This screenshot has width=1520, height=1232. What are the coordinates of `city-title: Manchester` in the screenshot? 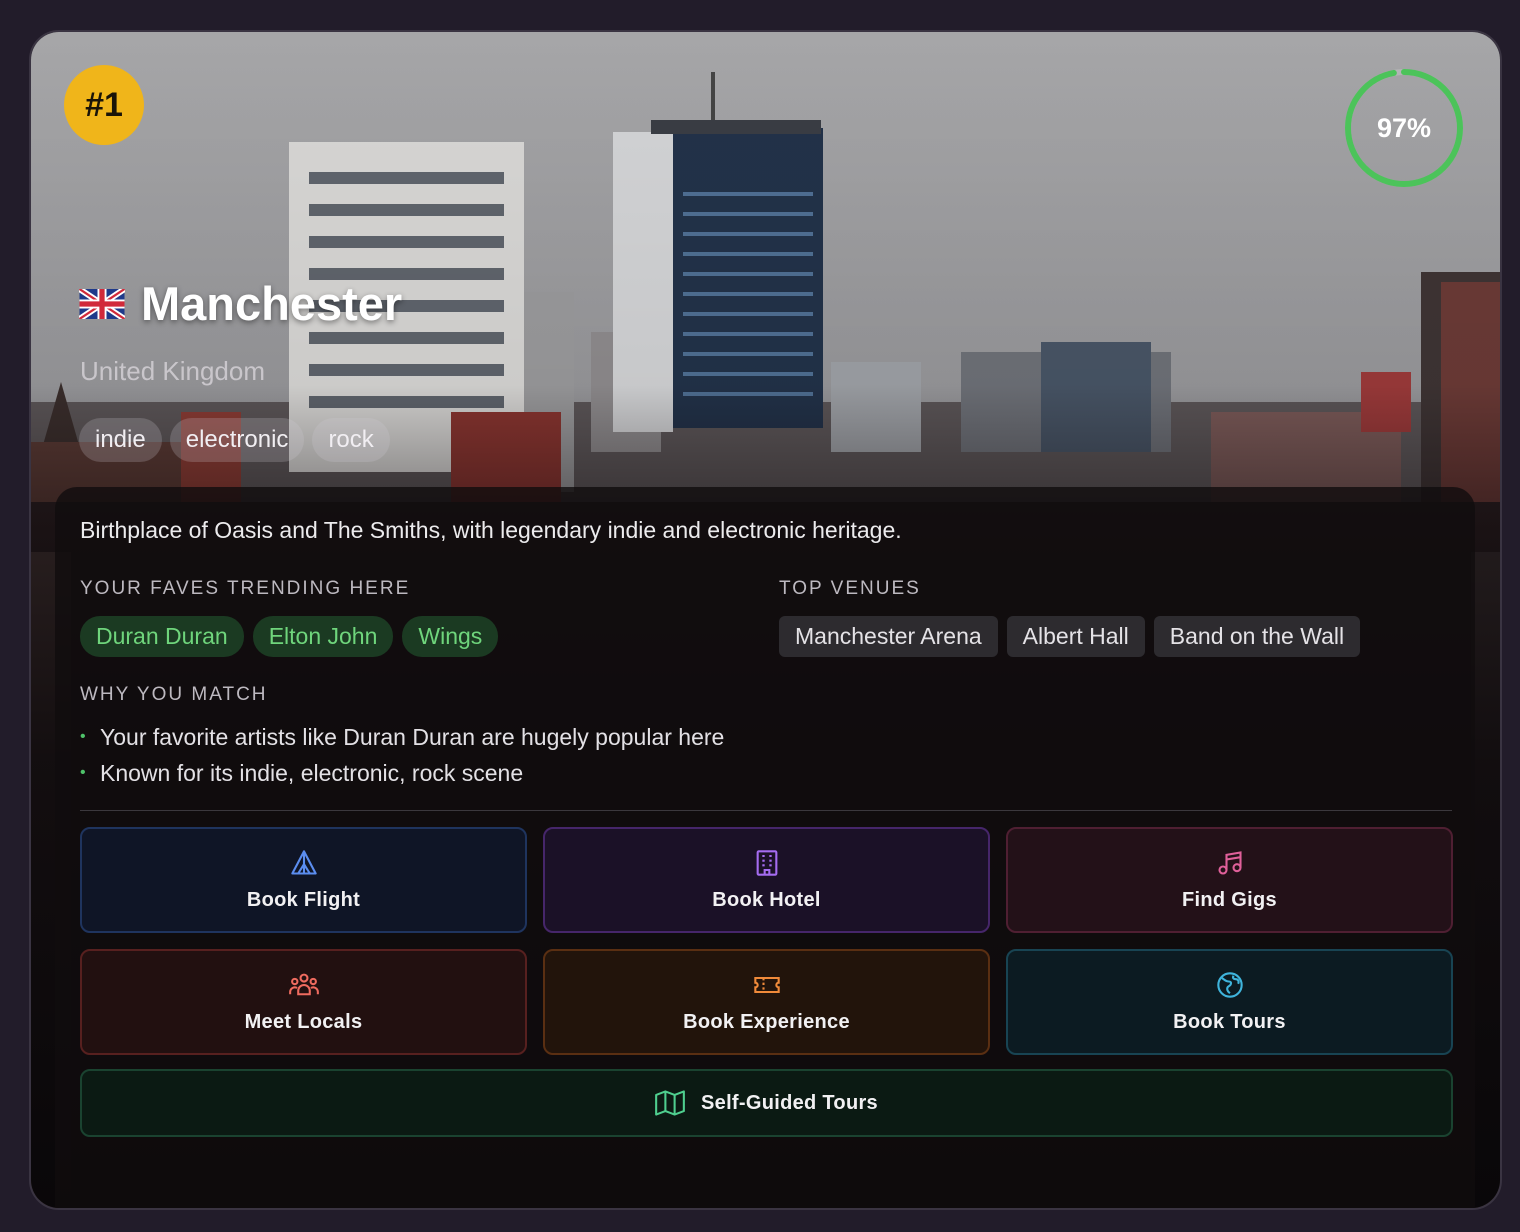 It's located at (240, 303).